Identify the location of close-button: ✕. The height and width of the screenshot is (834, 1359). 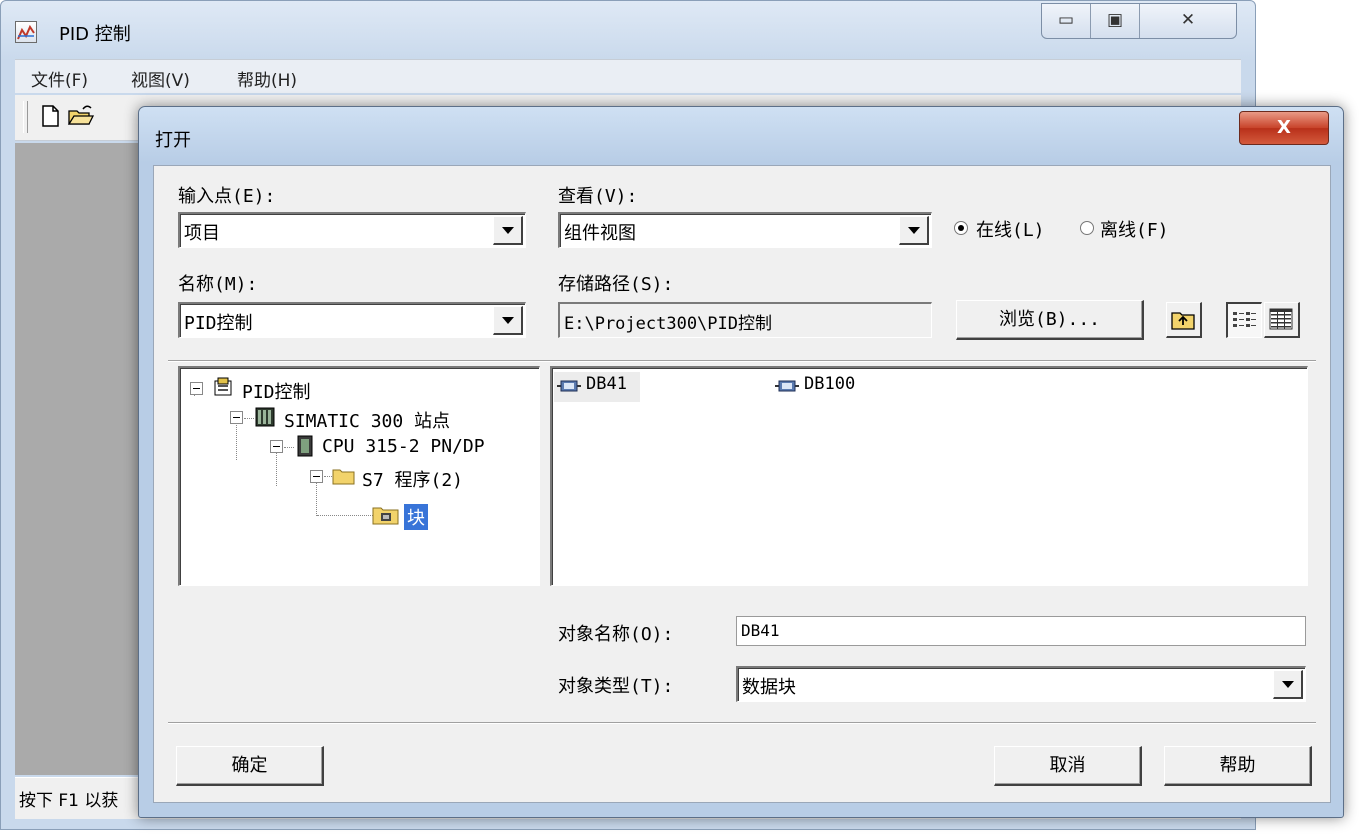
(1188, 21).